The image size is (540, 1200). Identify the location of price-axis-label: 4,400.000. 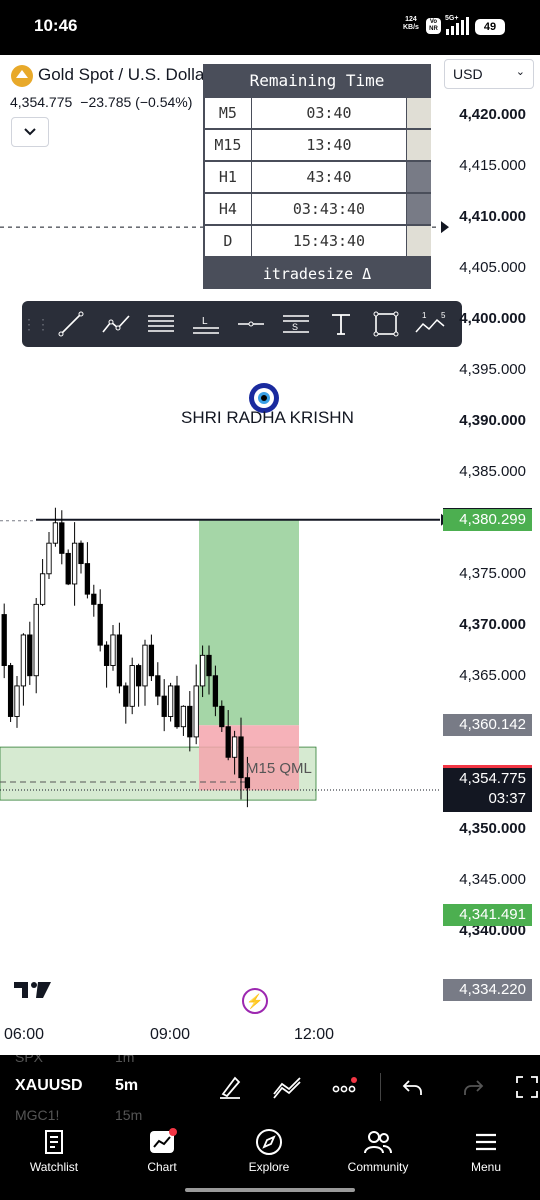
(492, 318).